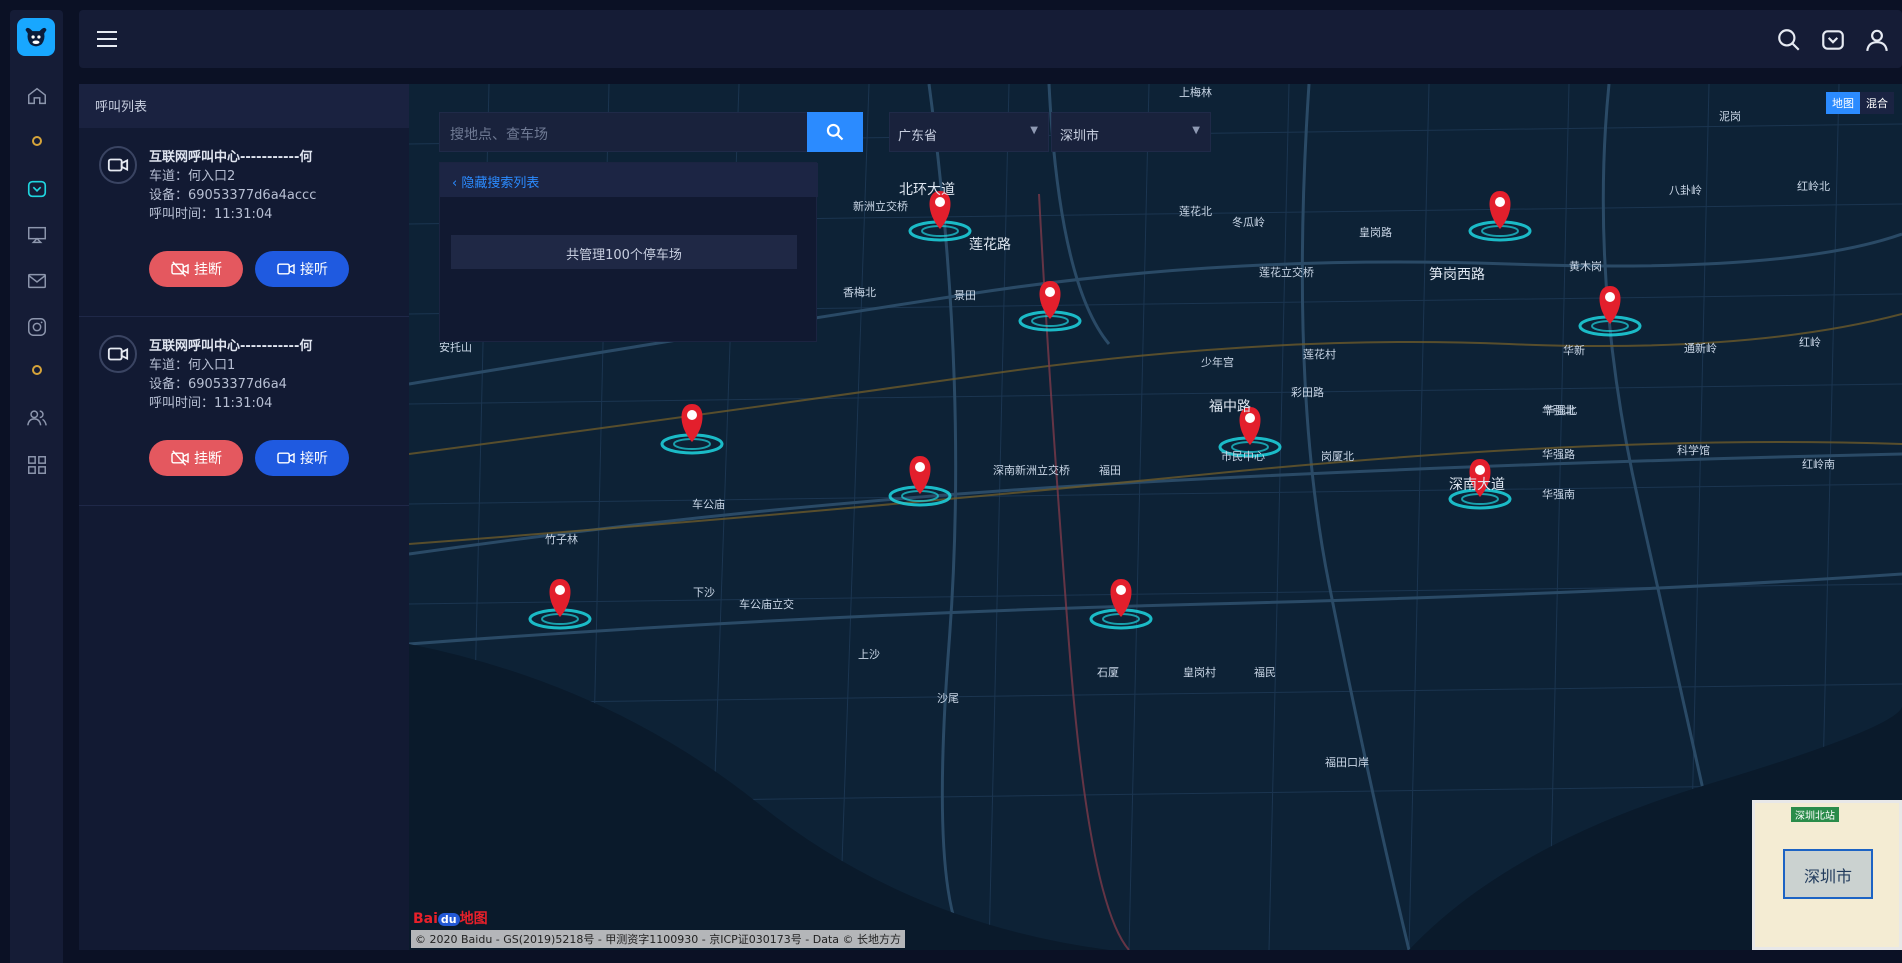  What do you see at coordinates (314, 270) in the screenshot?
I see `answer-label: 接听` at bounding box center [314, 270].